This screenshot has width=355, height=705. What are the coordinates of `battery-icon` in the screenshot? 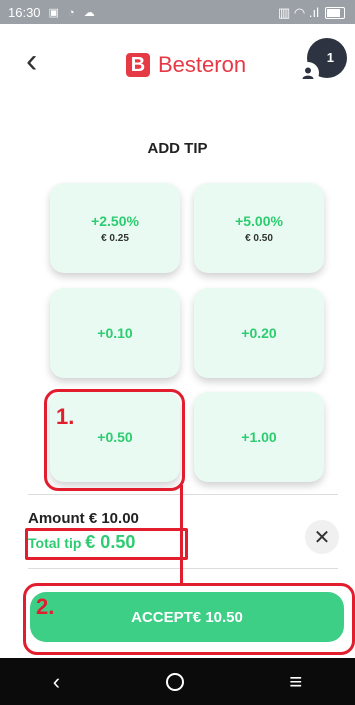 It's located at (335, 13).